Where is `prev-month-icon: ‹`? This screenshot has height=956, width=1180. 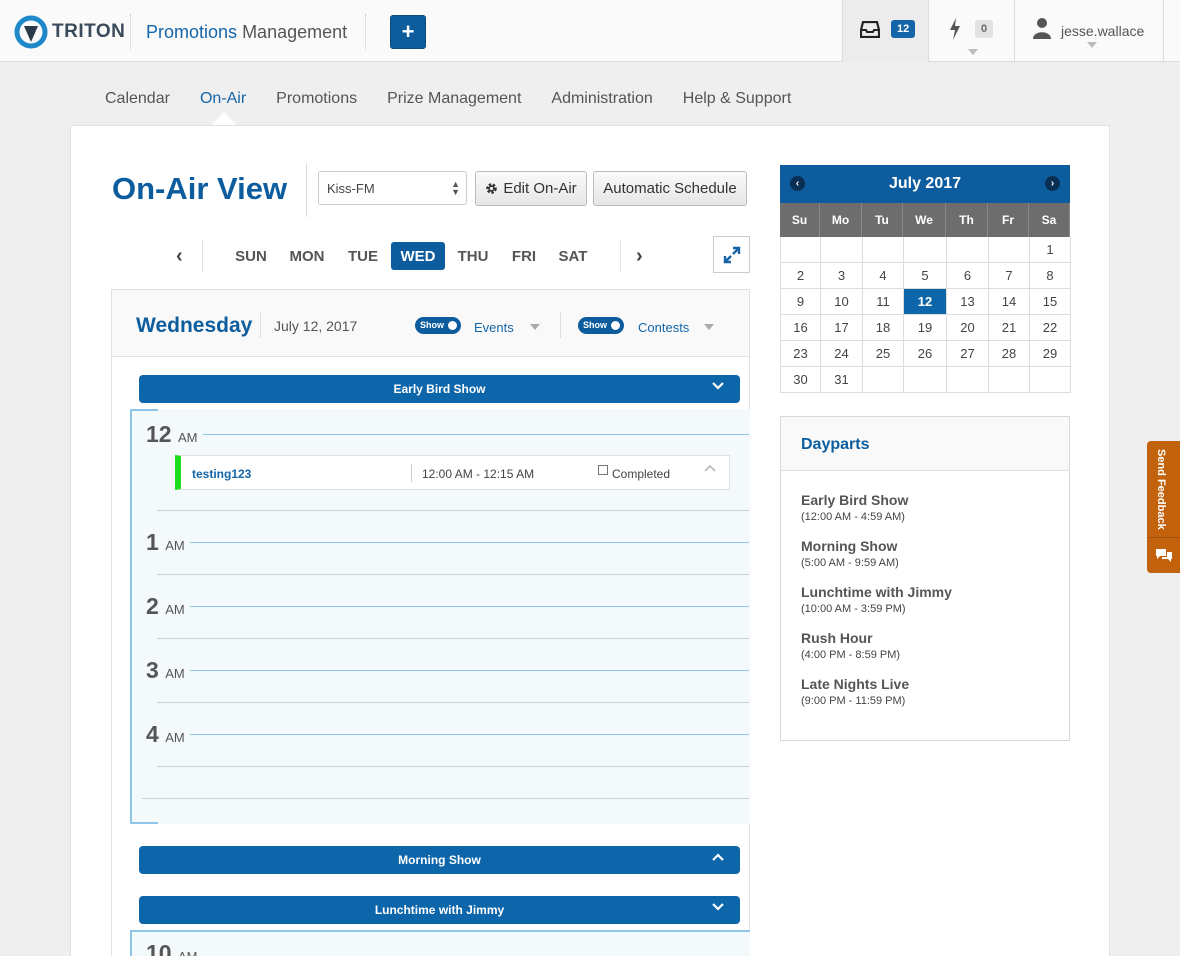 prev-month-icon: ‹ is located at coordinates (797, 183).